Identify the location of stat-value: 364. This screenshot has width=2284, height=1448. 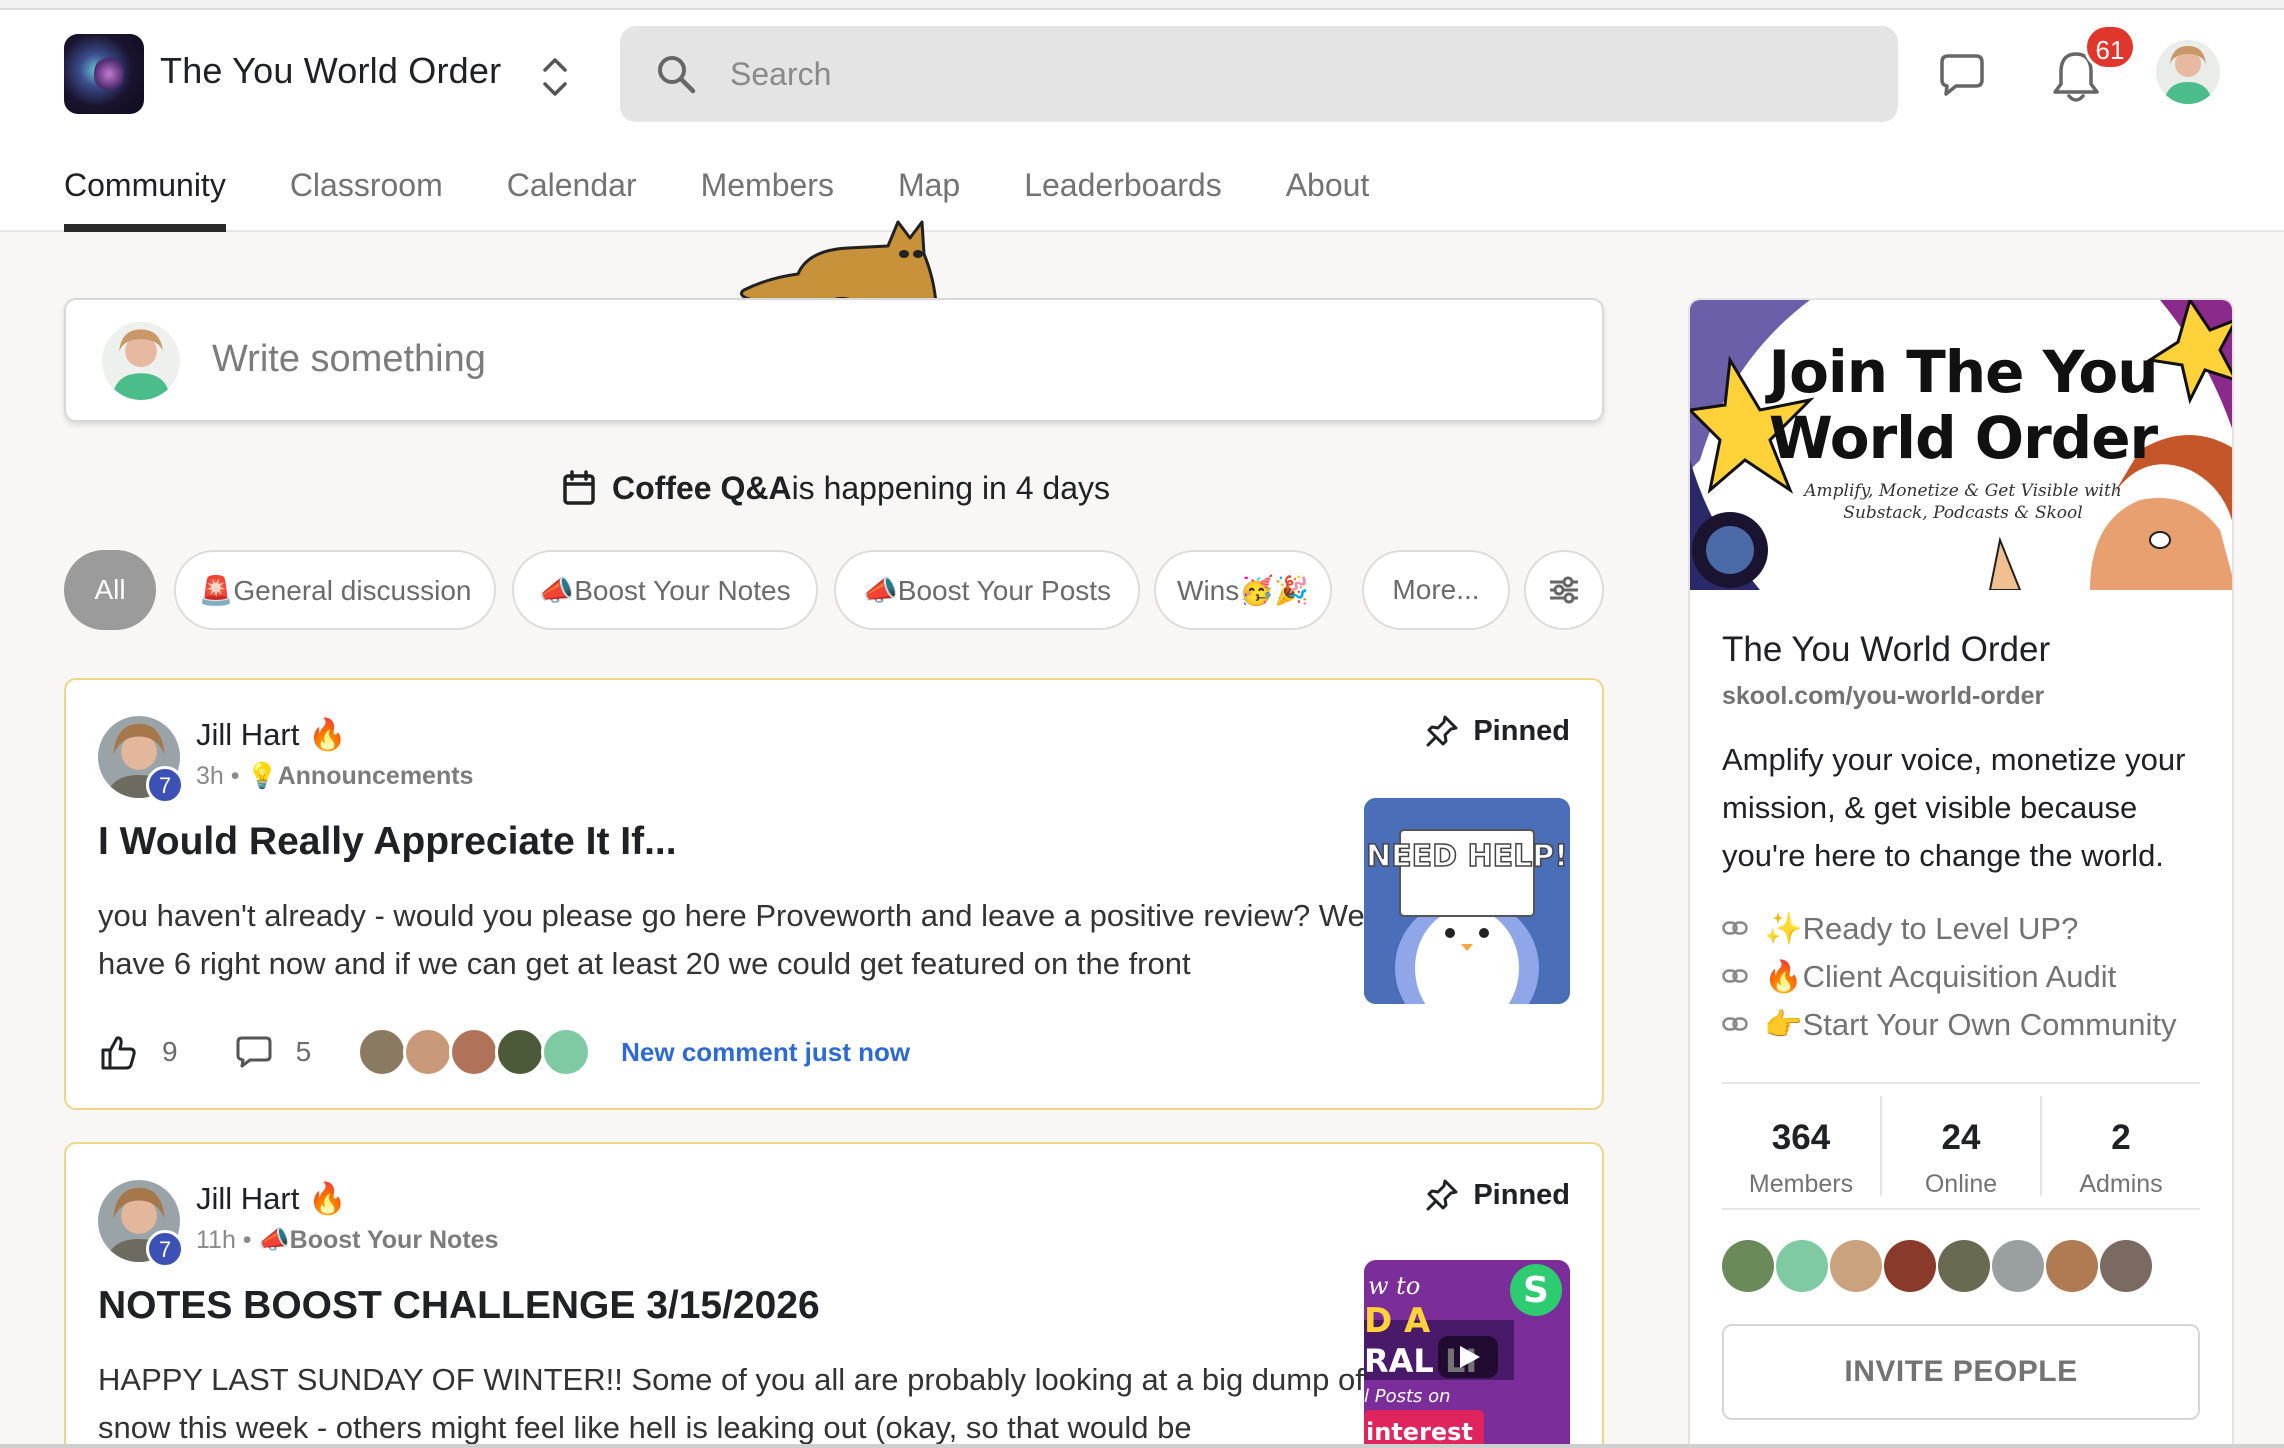
(1801, 1137).